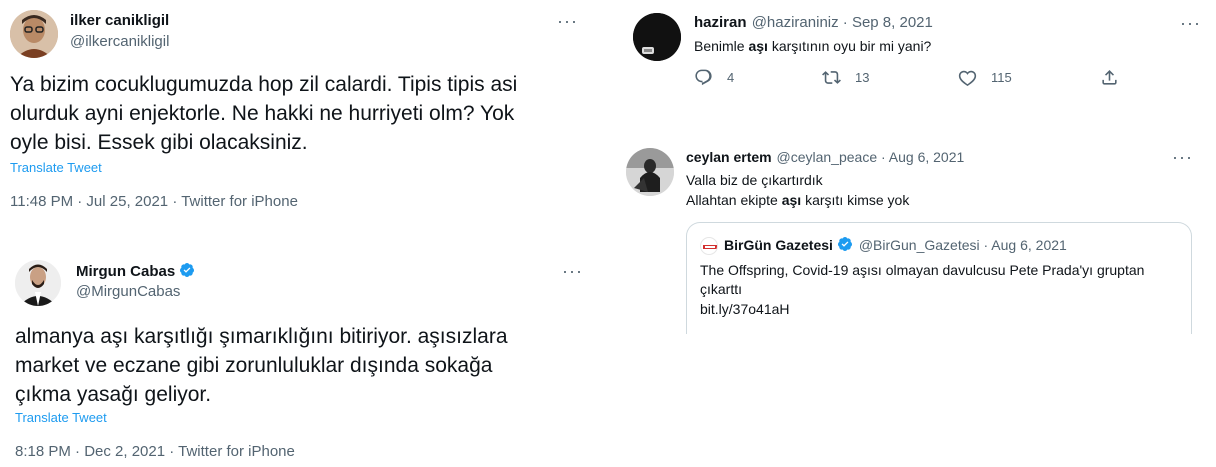  I want to click on text-segment: Benimle, so click(721, 46).